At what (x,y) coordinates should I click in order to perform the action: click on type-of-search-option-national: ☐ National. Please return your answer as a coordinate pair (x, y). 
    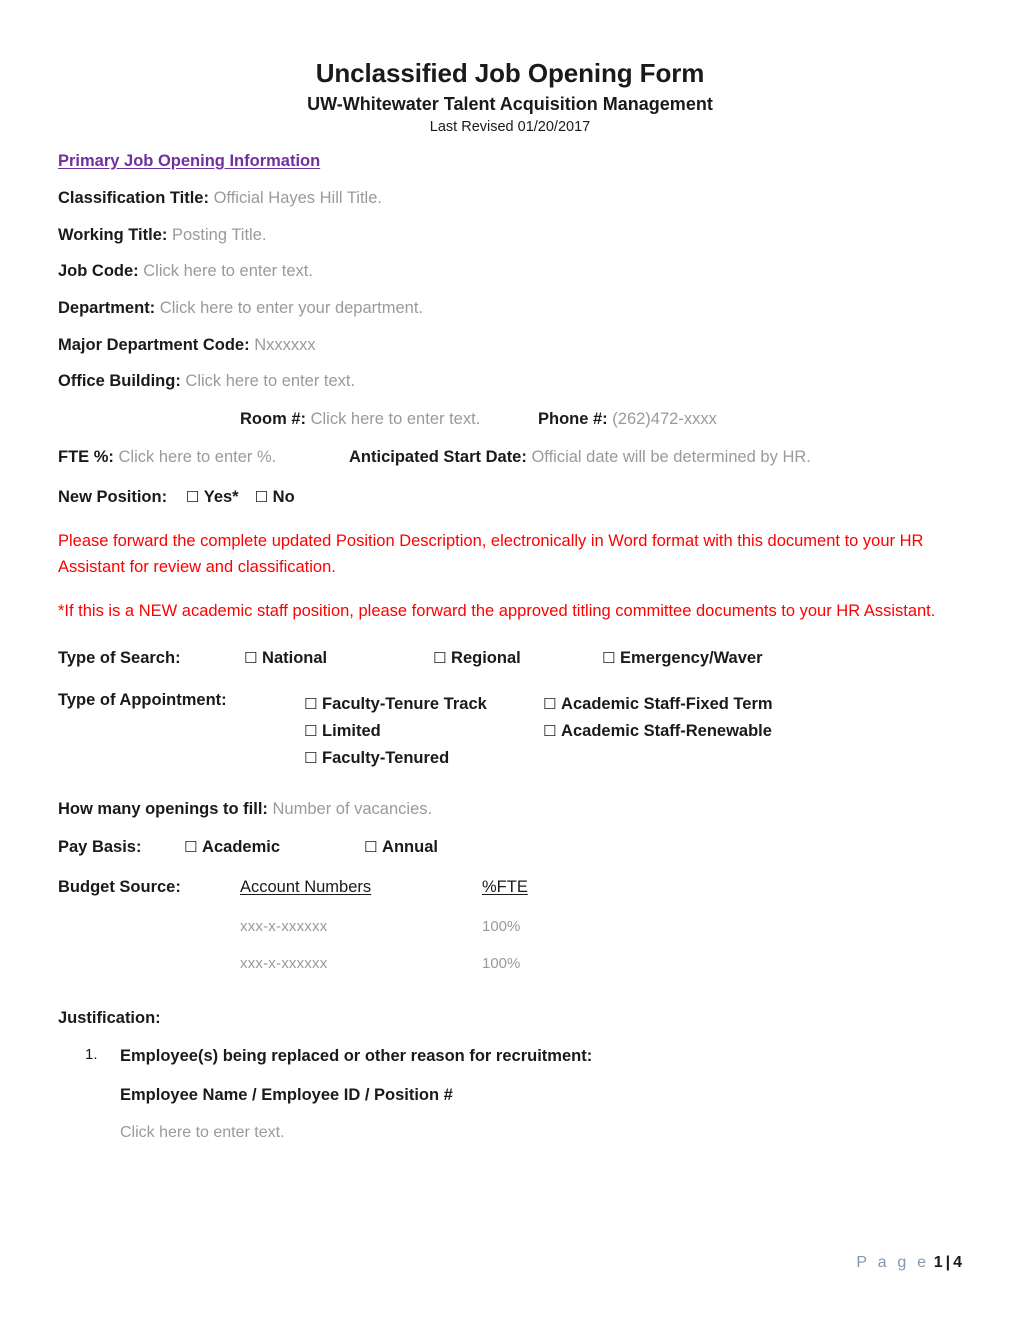
    Looking at the image, I should click on (285, 658).